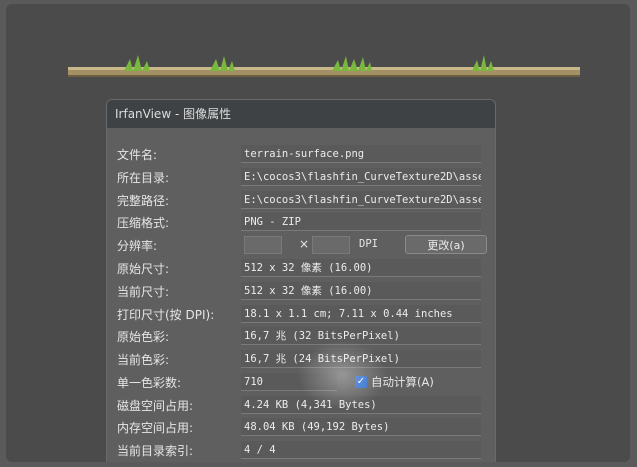 This screenshot has height=467, width=637. I want to click on row-original-colors: 原始色彩: 16,7 兆 (32 BitsPerPixel), so click(301, 337).